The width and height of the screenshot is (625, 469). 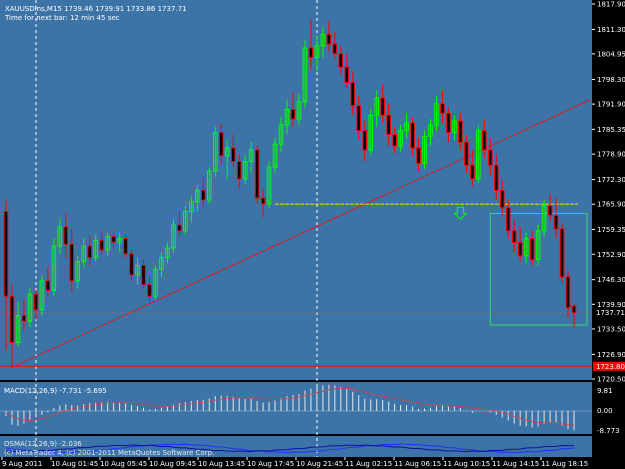 What do you see at coordinates (123, 464) in the screenshot?
I see `time-tick-label: 10 Aug 05:45` at bounding box center [123, 464].